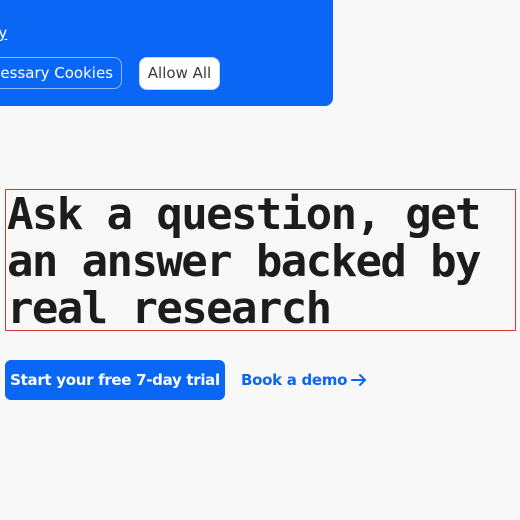 The height and width of the screenshot is (520, 520). Describe the element at coordinates (166, 53) in the screenshot. I see `cookie-banner: icy cessary Cookies Allow All` at that location.